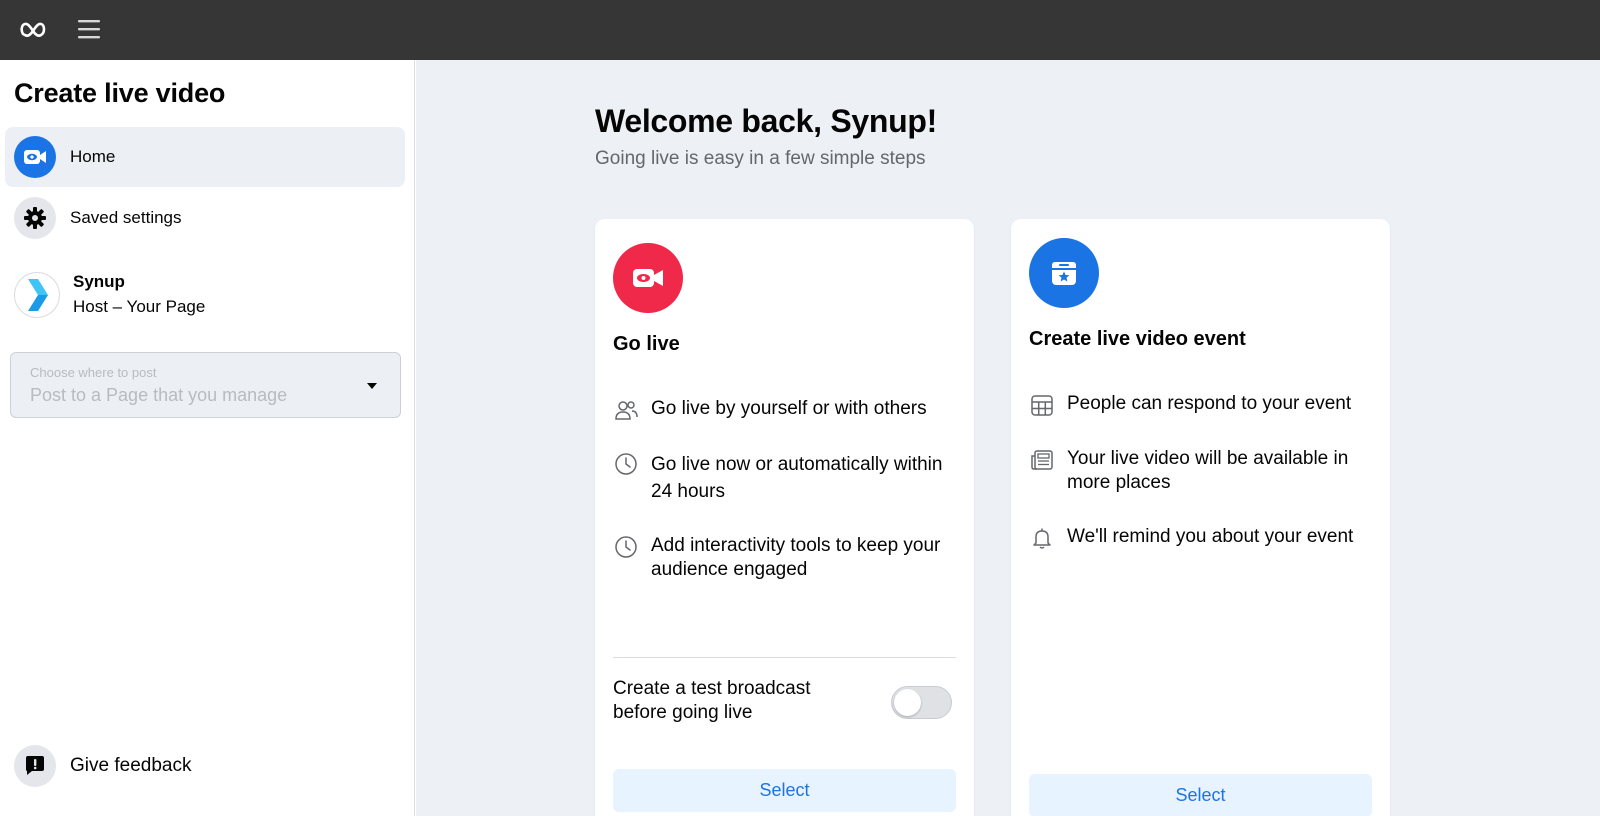 The image size is (1600, 816). I want to click on card-title: Go live, so click(646, 344).